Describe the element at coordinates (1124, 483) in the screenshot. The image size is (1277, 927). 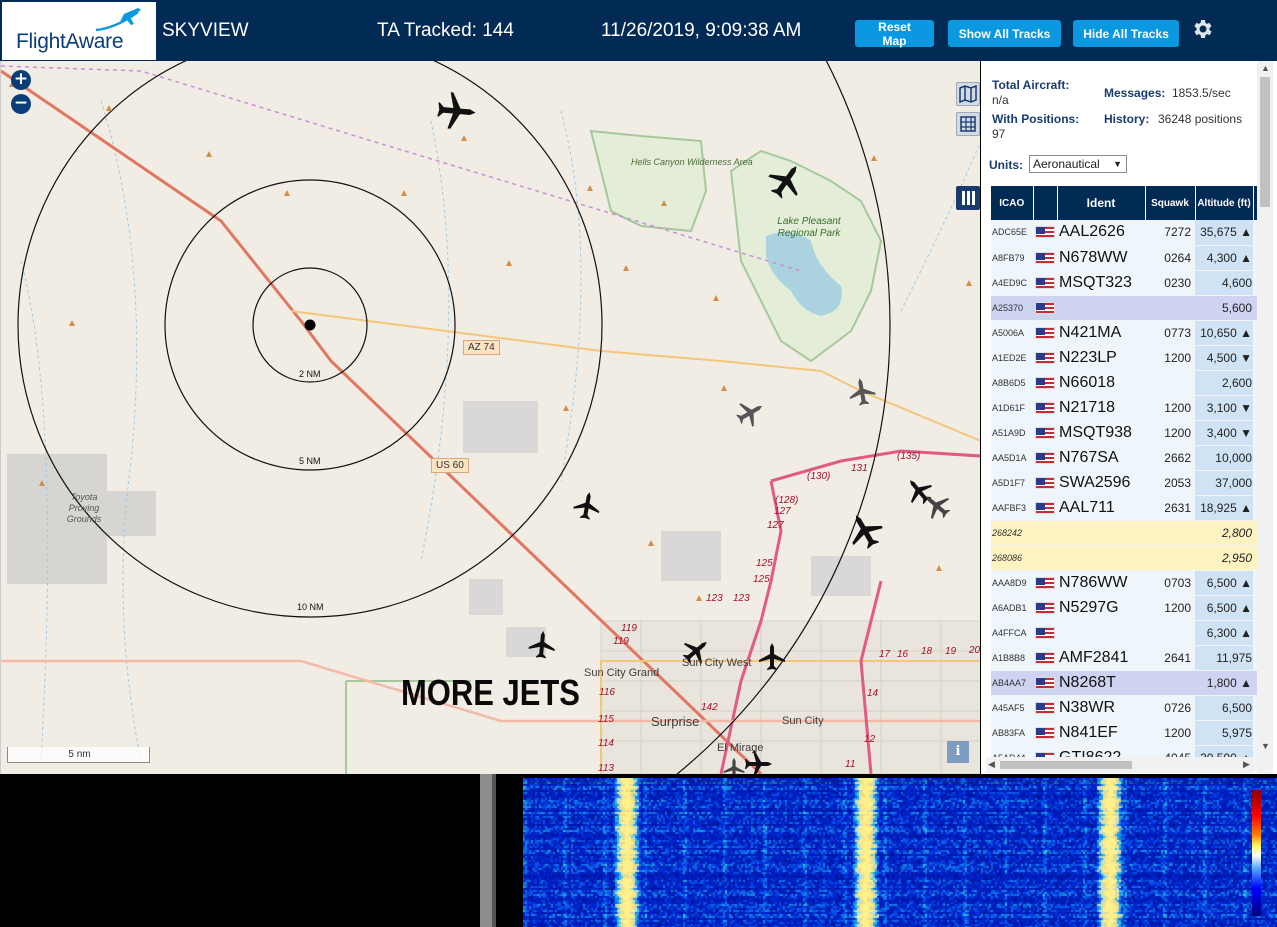
I see `table-row: A5D1F7 SWA2596 2053 37,000` at that location.